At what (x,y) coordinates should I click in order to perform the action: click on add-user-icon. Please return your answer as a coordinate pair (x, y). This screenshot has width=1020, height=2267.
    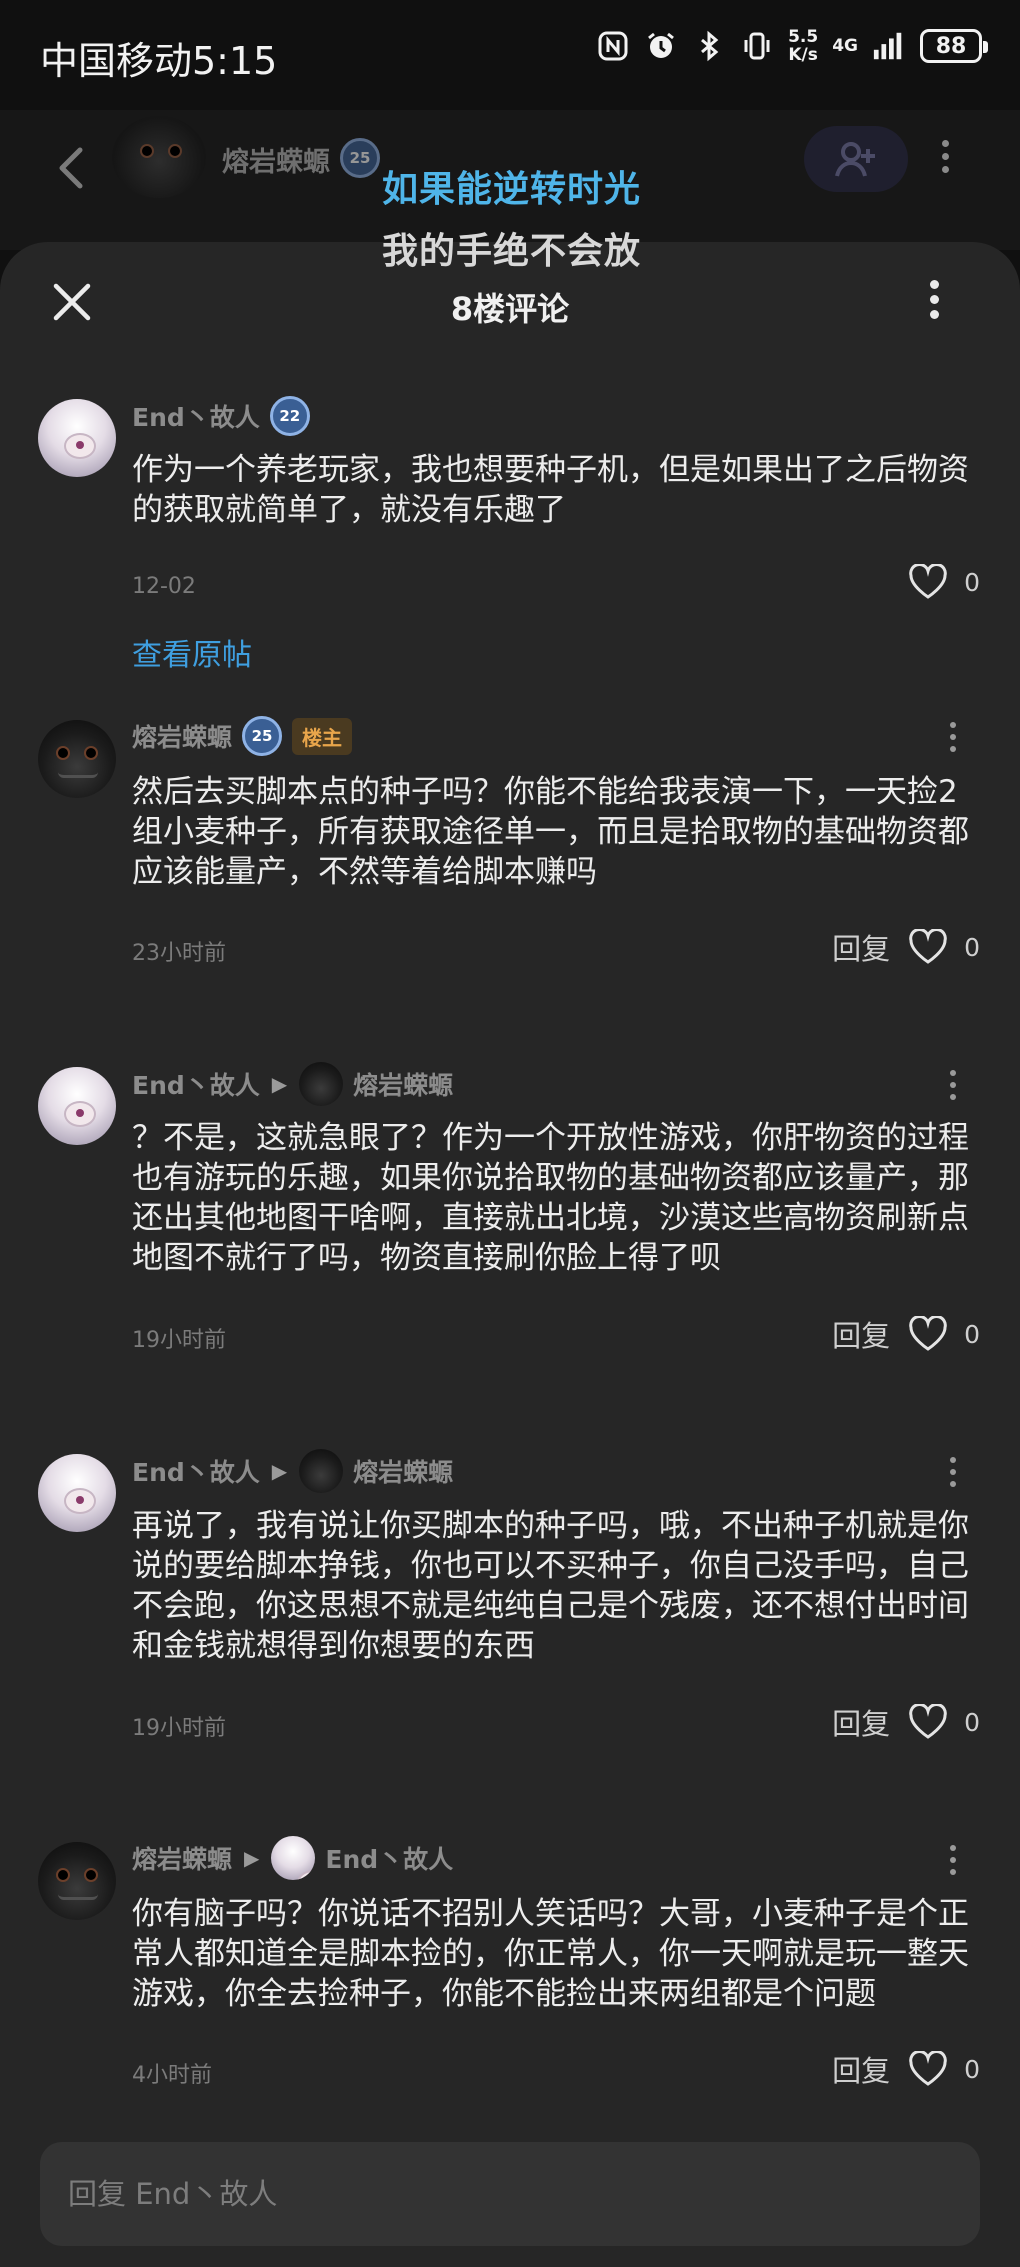
    Looking at the image, I should click on (855, 159).